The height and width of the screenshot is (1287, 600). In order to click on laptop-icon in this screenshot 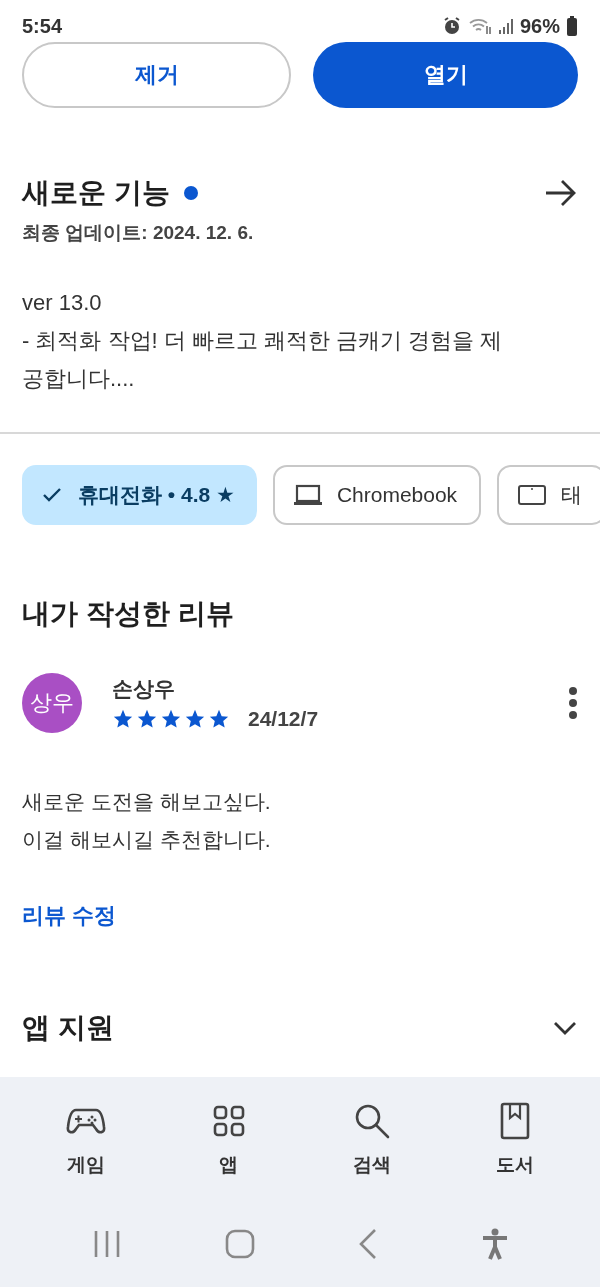, I will do `click(307, 495)`.